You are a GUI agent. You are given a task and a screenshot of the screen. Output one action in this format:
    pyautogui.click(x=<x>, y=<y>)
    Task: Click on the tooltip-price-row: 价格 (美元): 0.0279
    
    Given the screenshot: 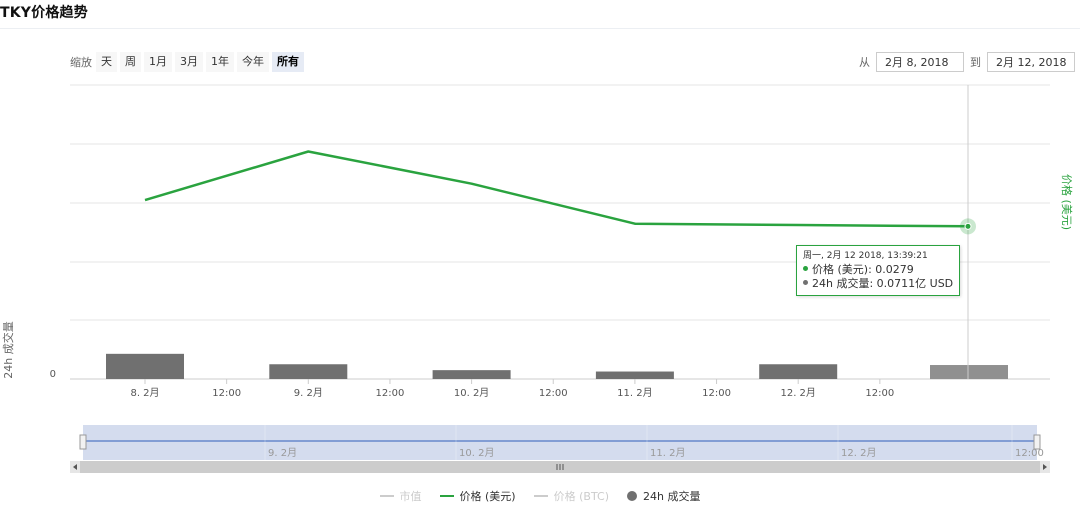 What is the action you would take?
    pyautogui.click(x=878, y=270)
    